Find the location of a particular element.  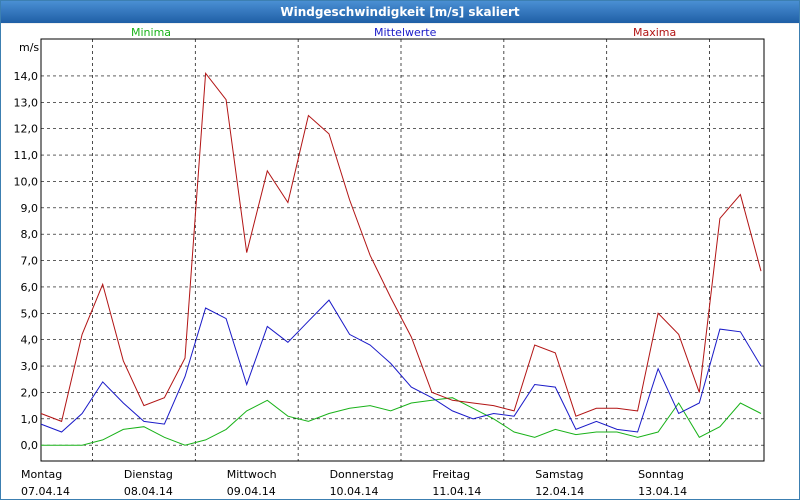

day-label-weekday: Samstag is located at coordinates (559, 474).